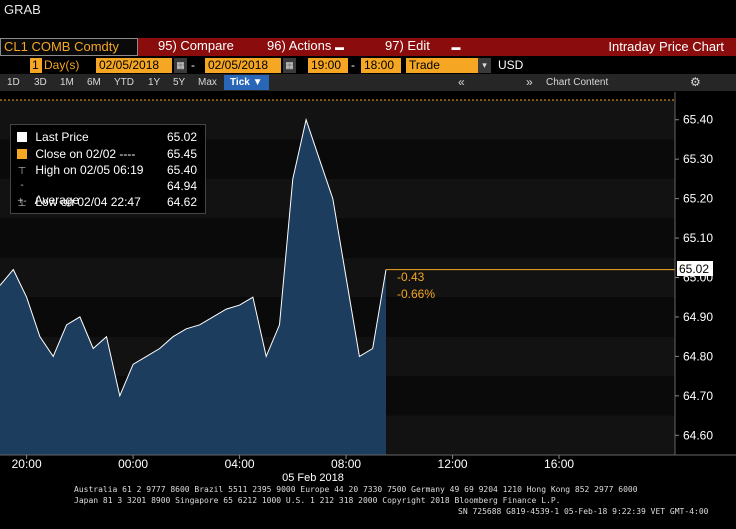  I want to click on legend-high: ⊤ High on 02/05 06:19 65.40, so click(107, 170).